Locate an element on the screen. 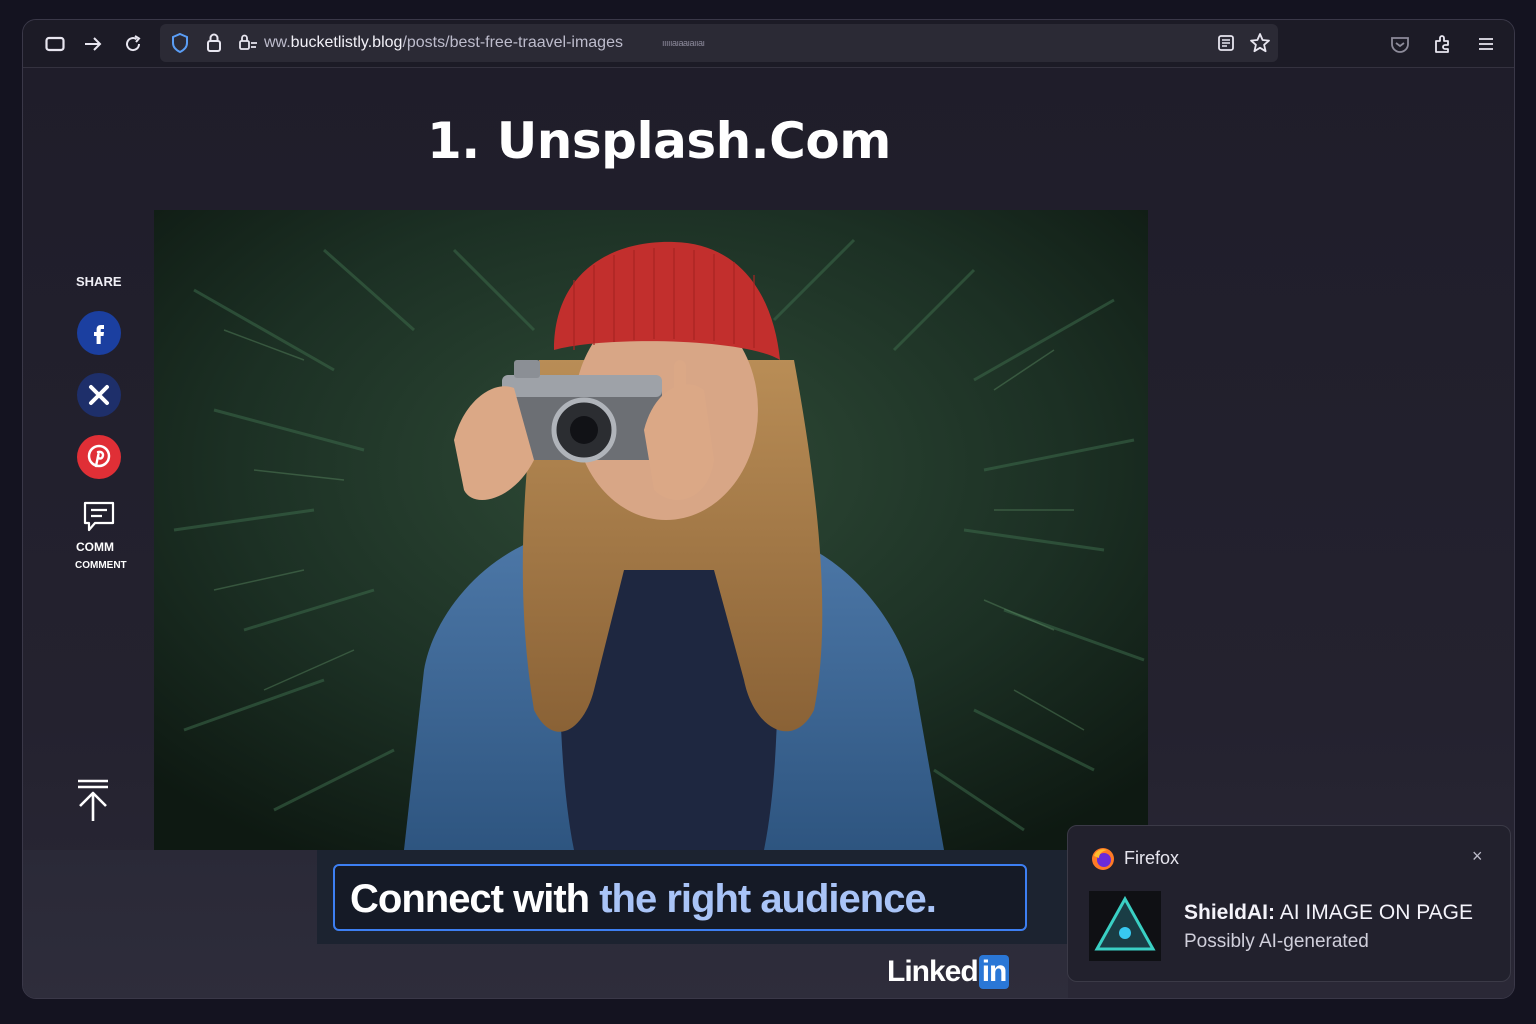 This screenshot has height=1024, width=1536. ad-headline: Connect with the right audience. is located at coordinates (643, 899).